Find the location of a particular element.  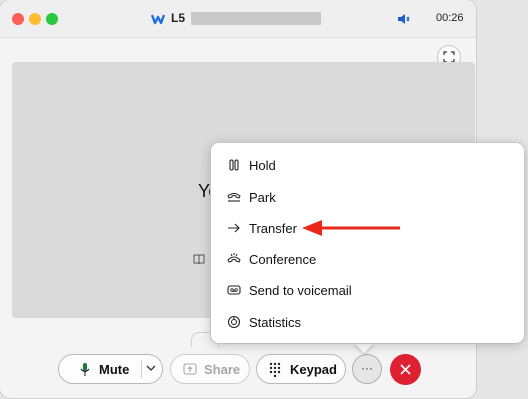

conference-icon is located at coordinates (234, 258).